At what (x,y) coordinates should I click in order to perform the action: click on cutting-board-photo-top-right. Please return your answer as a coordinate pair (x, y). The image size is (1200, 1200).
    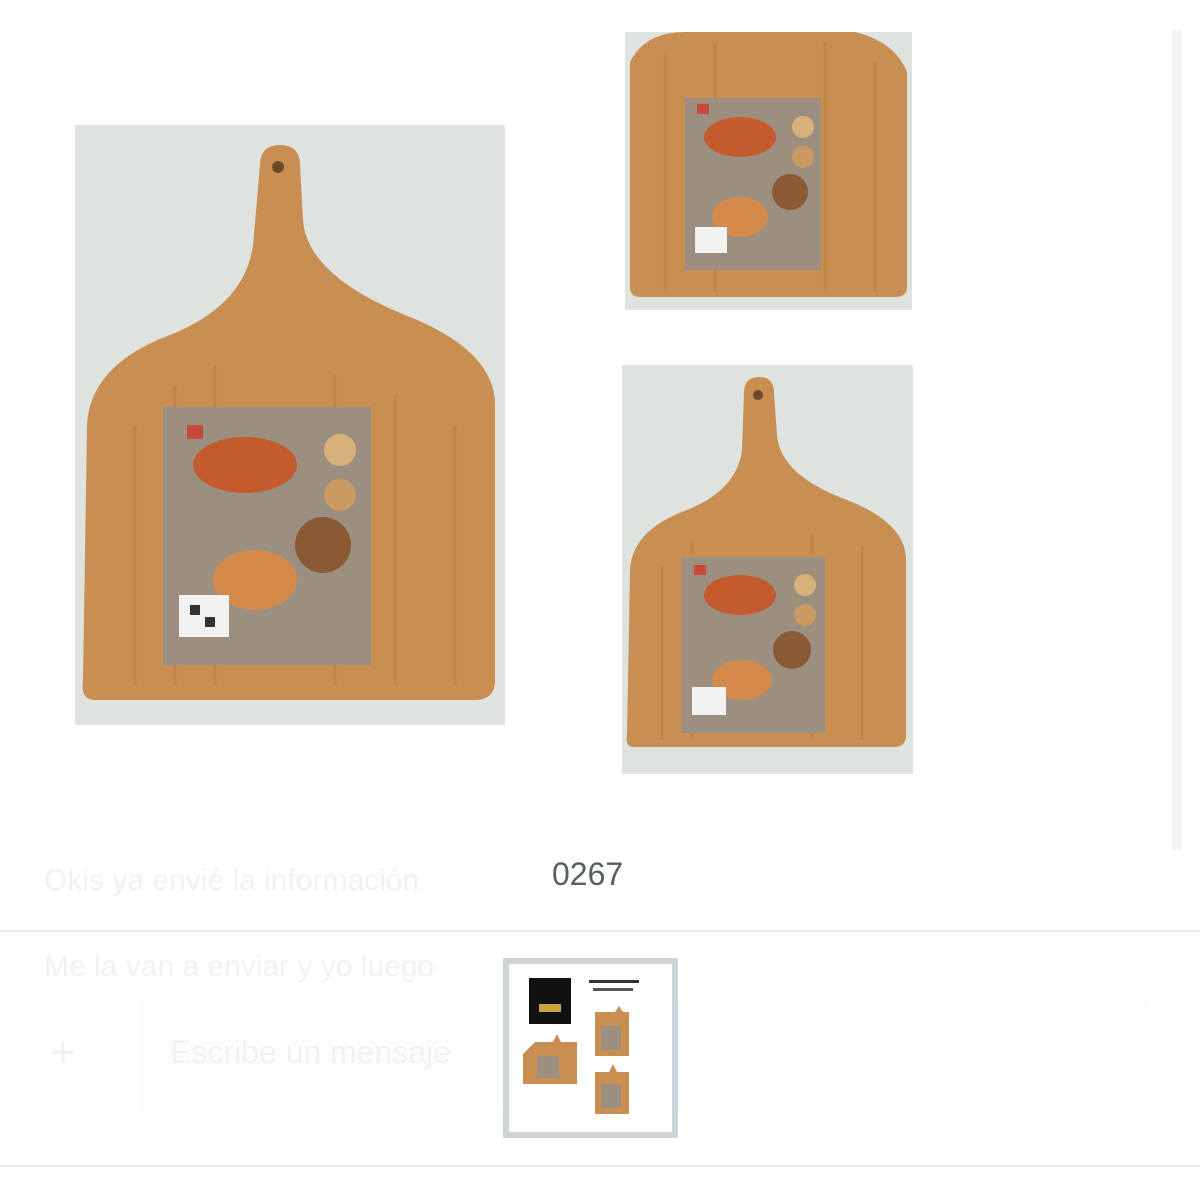
    Looking at the image, I should click on (768, 171).